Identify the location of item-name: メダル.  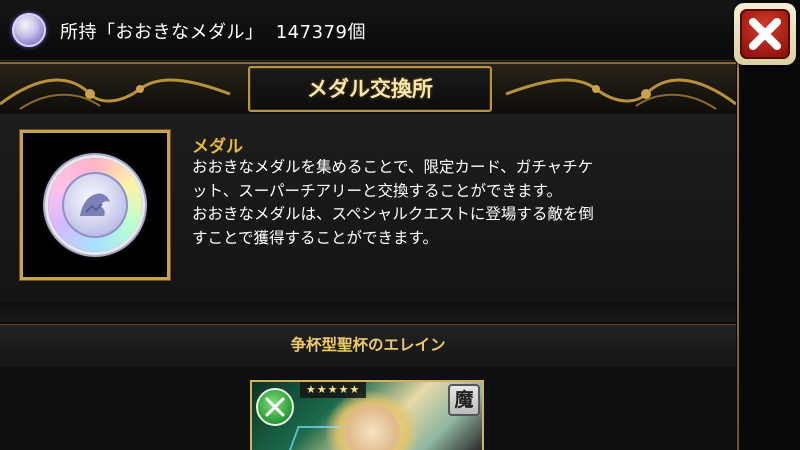
(217, 147).